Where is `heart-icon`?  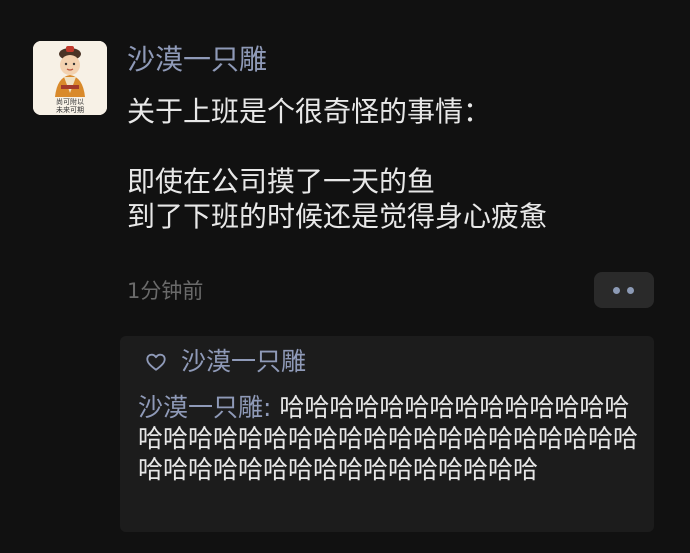 heart-icon is located at coordinates (156, 362).